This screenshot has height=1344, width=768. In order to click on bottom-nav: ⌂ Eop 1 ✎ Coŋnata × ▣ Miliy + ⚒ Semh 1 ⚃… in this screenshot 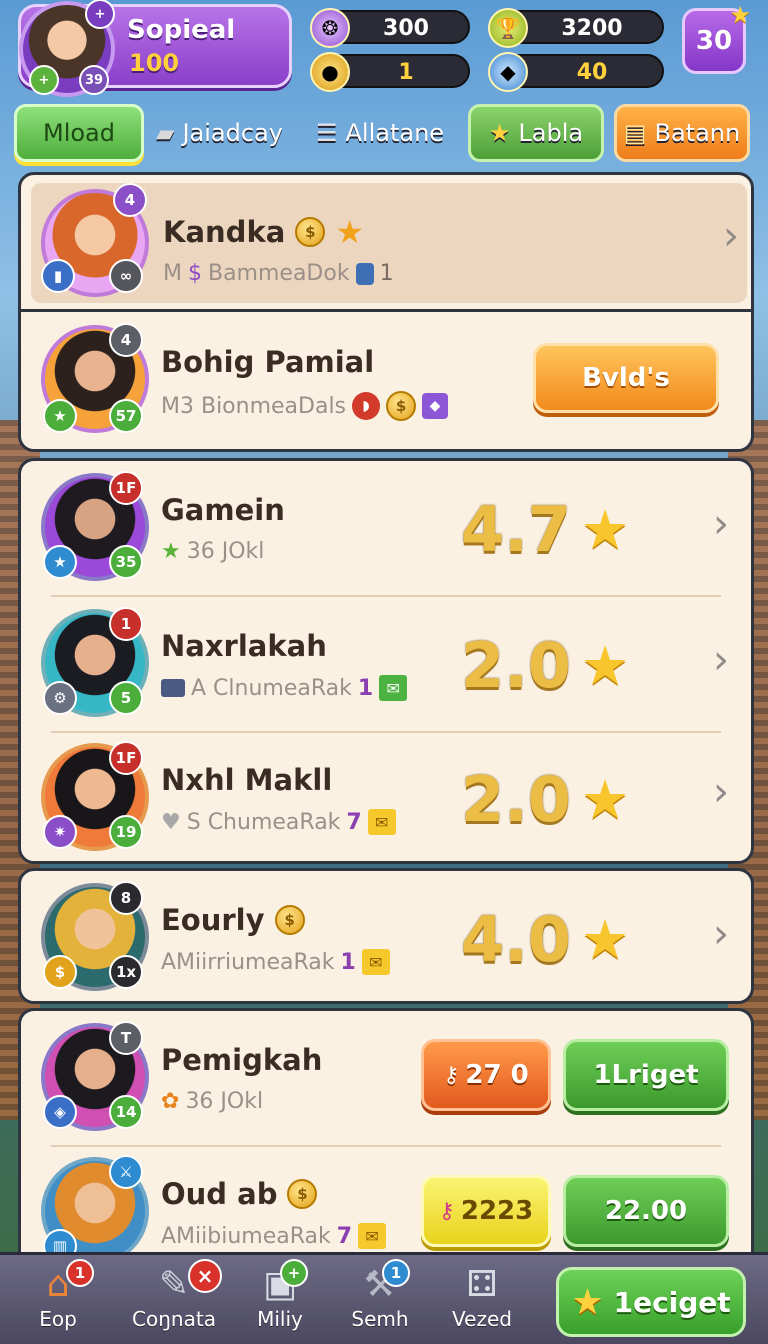, I will do `click(384, 1298)`.